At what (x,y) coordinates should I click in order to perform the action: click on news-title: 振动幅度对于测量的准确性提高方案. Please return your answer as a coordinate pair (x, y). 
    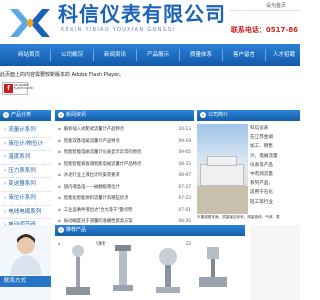
    Looking at the image, I should click on (98, 221).